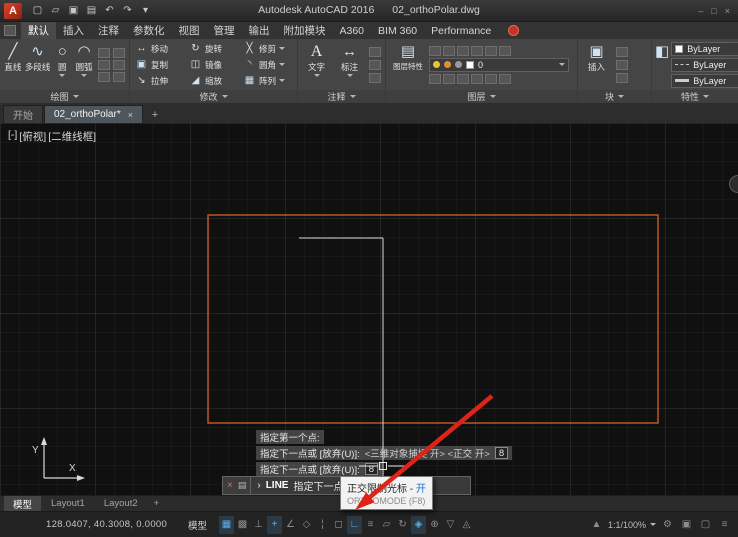 The image size is (738, 537). What do you see at coordinates (499, 64) in the screenshot?
I see `layer-dropdown: 0` at bounding box center [499, 64].